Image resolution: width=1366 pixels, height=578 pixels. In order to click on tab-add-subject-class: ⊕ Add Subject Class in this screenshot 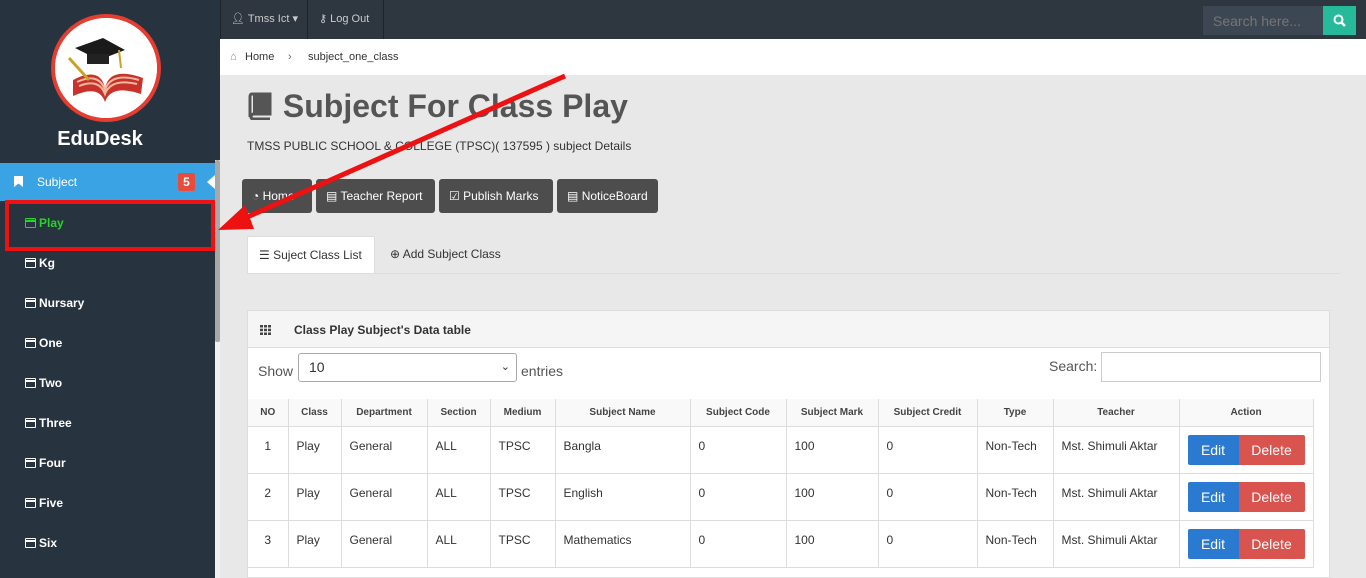, I will do `click(445, 255)`.